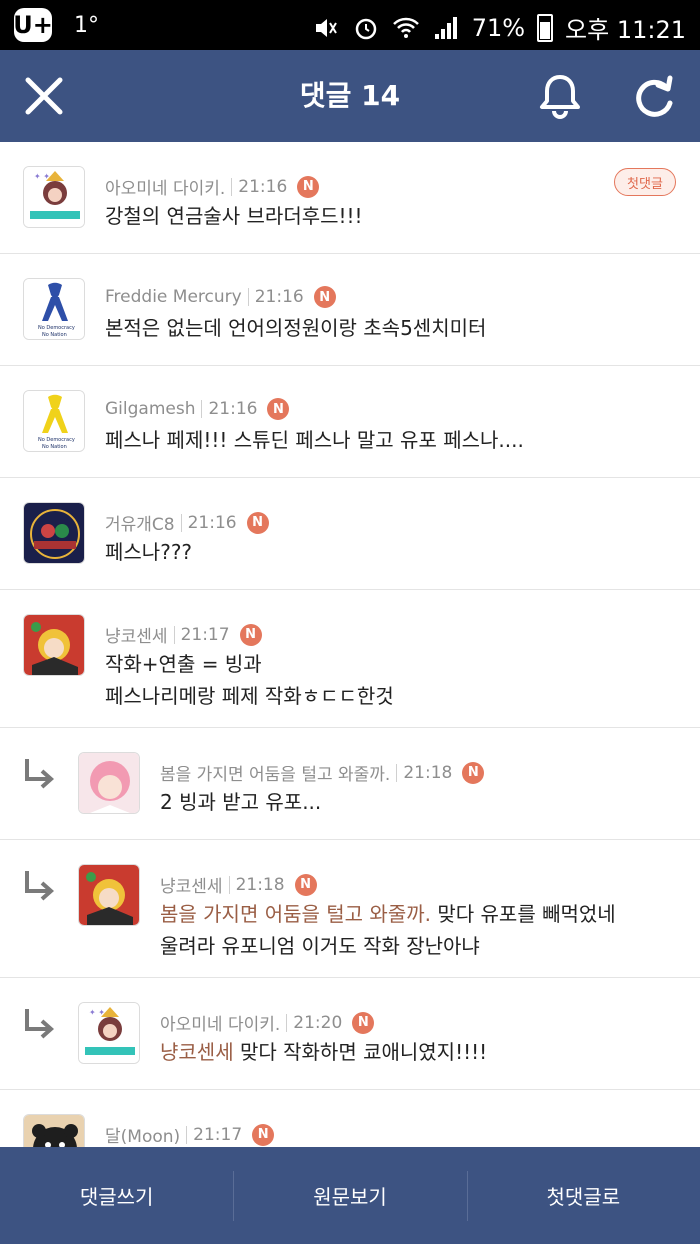  I want to click on refresh-button, so click(654, 96).